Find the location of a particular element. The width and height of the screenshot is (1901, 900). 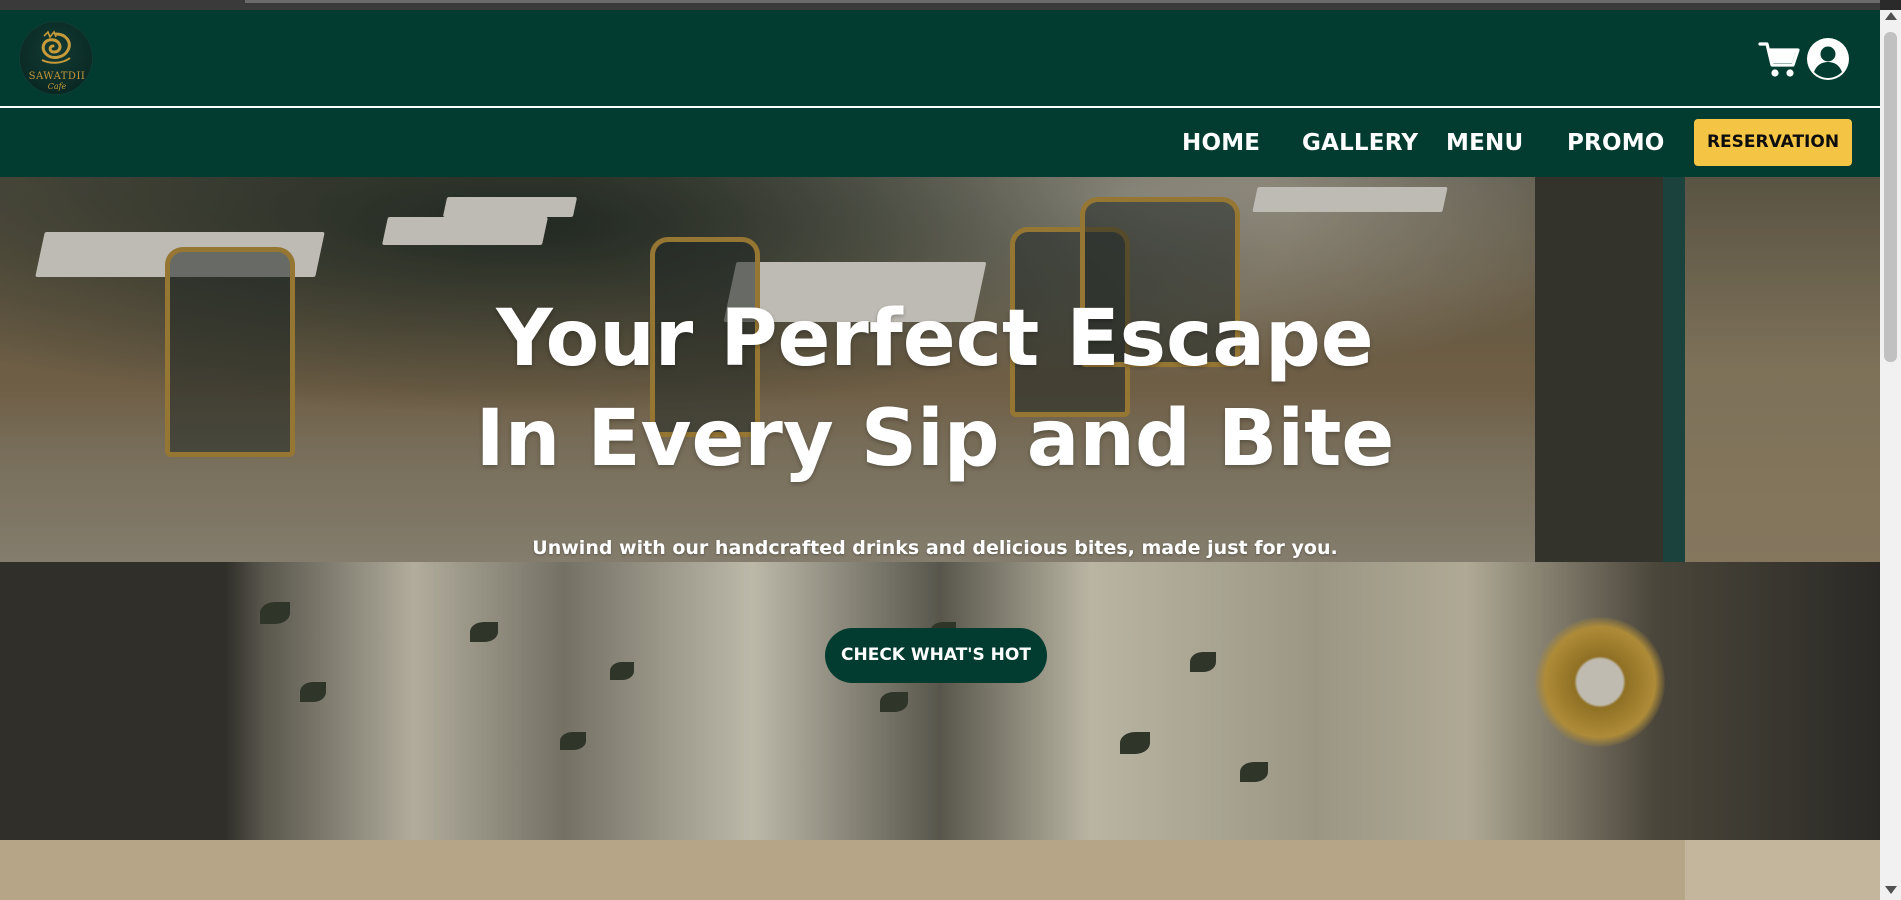

site-header: SAWATDII Cafe is located at coordinates (940, 59).